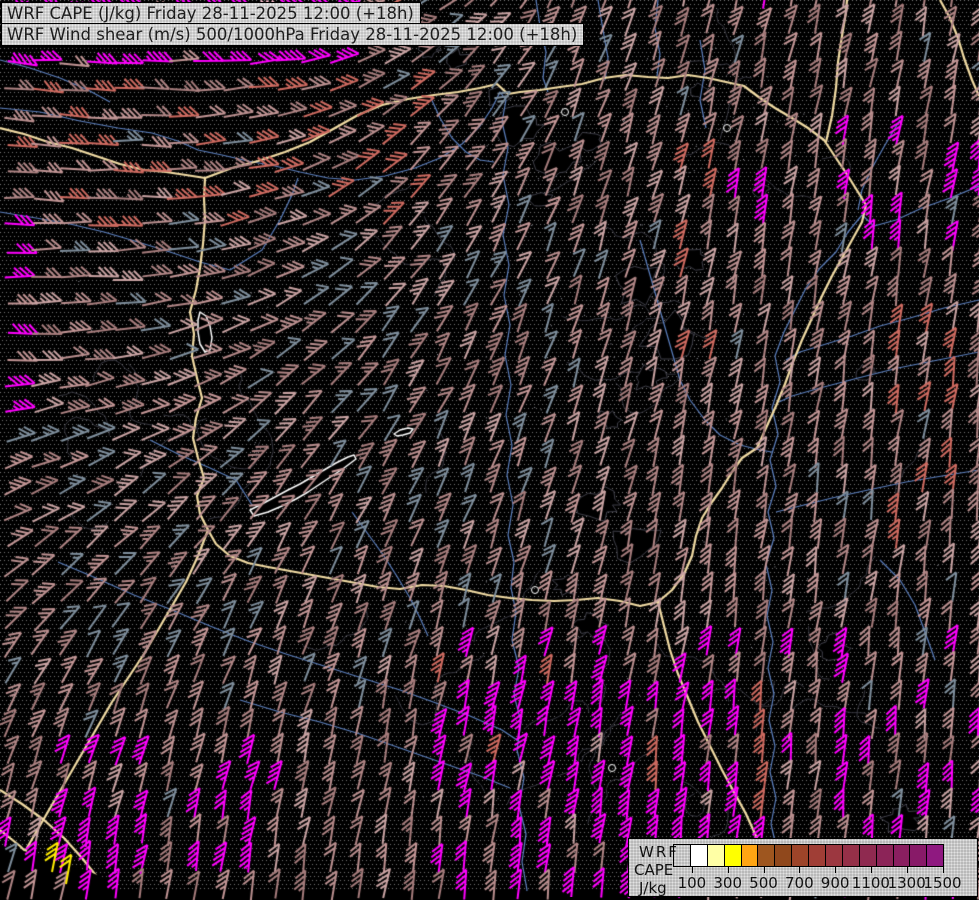  Describe the element at coordinates (692, 883) in the screenshot. I see `legend-tick-label: 100` at that location.